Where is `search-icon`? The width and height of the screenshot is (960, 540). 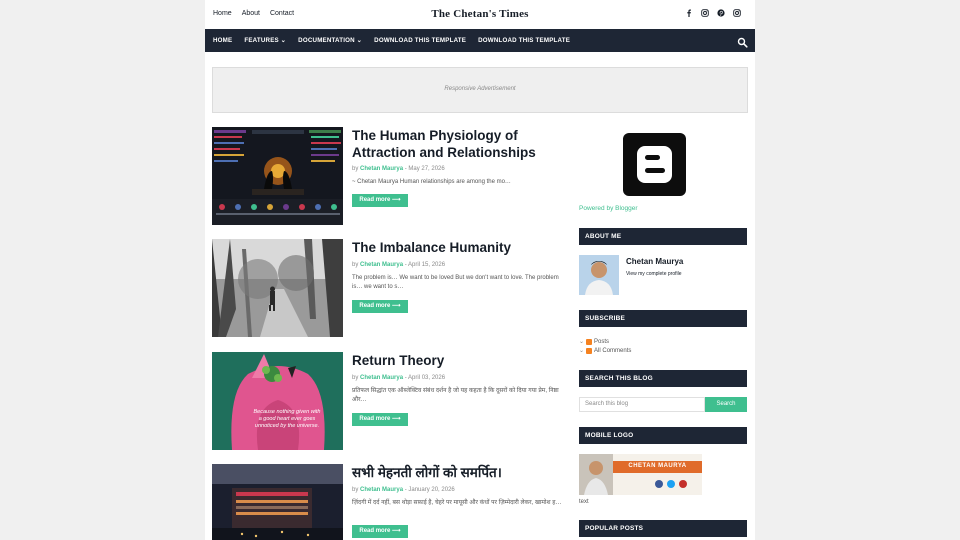
search-icon is located at coordinates (742, 41).